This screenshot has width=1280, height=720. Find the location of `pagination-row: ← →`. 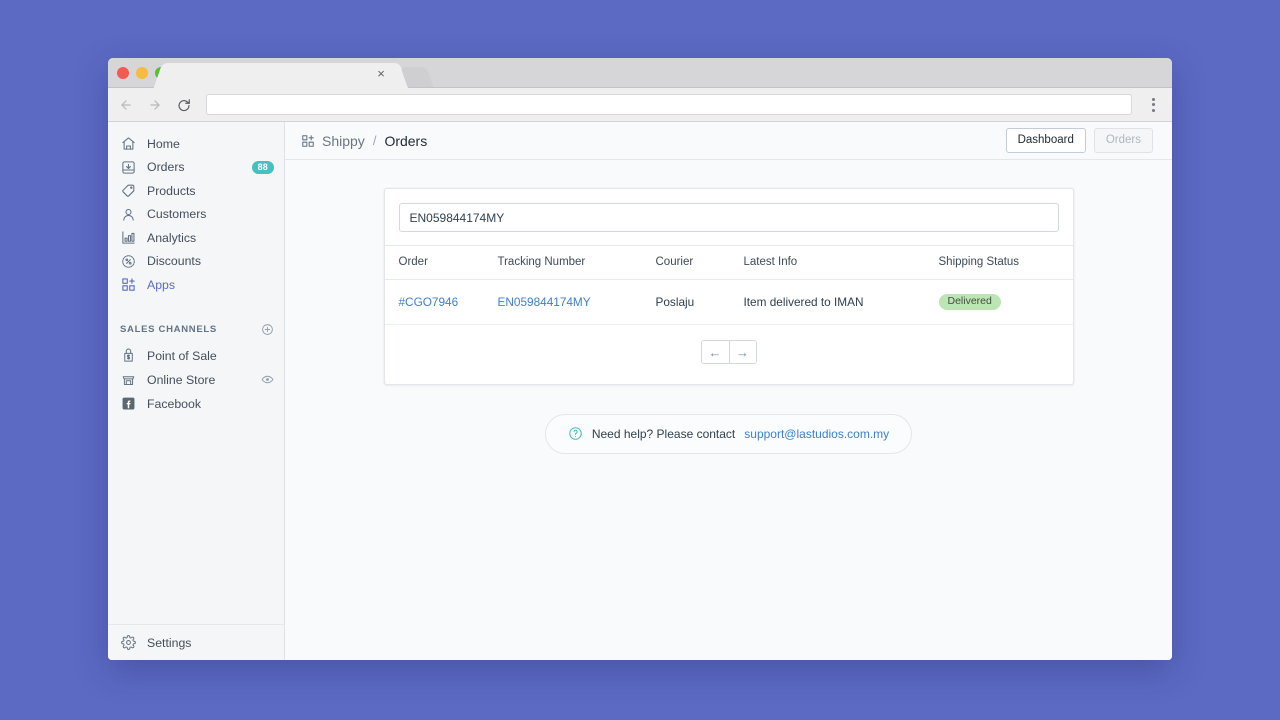

pagination-row: ← → is located at coordinates (729, 354).